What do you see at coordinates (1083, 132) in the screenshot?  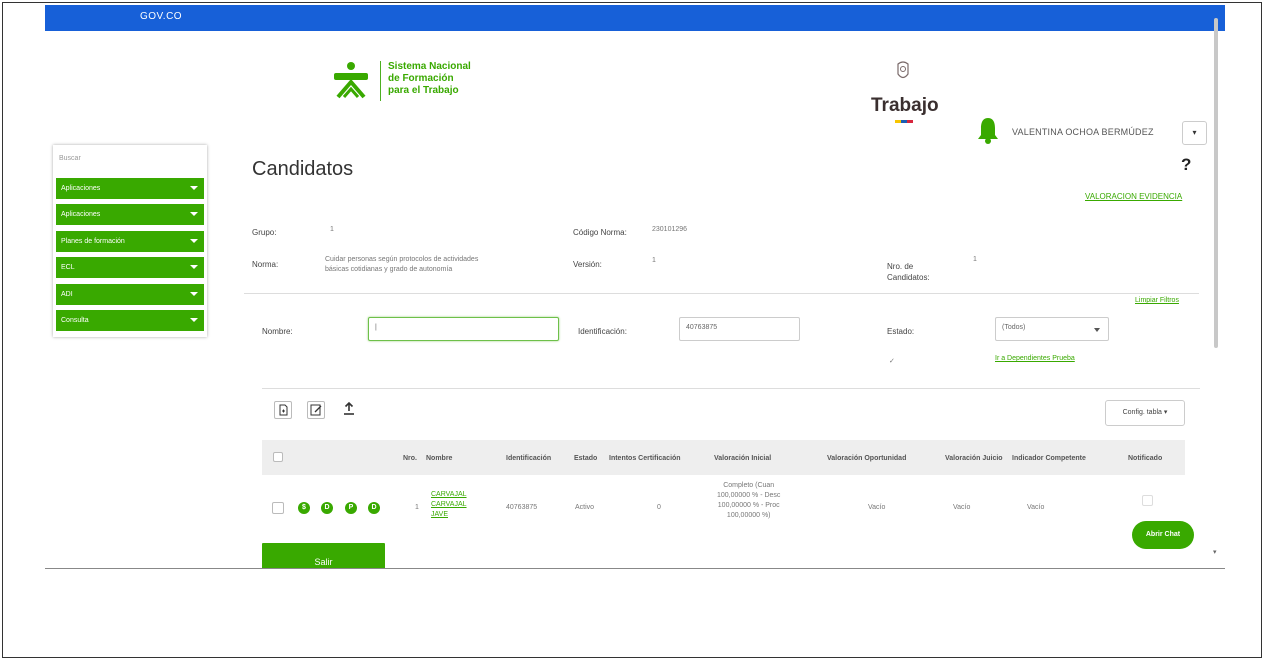 I see `user-name: VALENTINA OCHOA BERMÚDEZ` at bounding box center [1083, 132].